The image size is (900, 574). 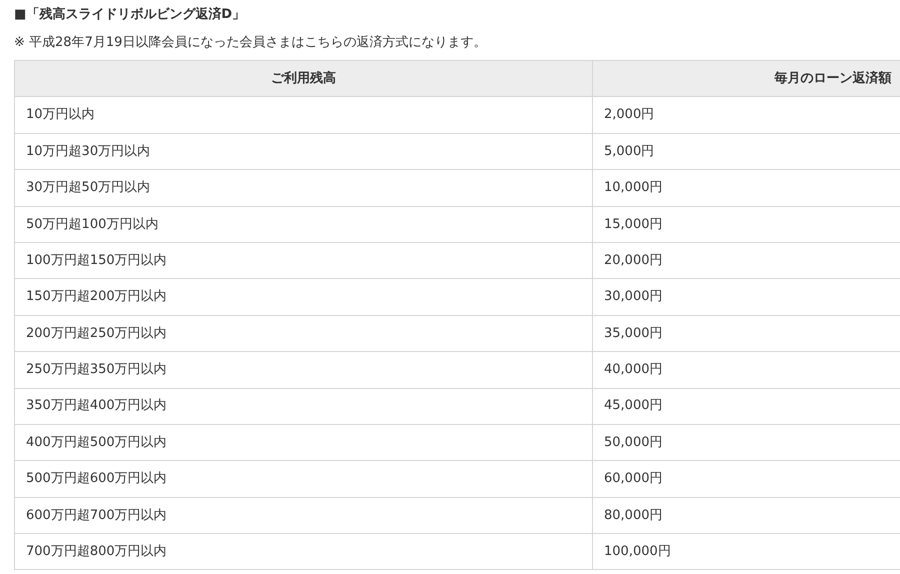 What do you see at coordinates (303, 479) in the screenshot?
I see `table-cell: 500万円超600万円以内` at bounding box center [303, 479].